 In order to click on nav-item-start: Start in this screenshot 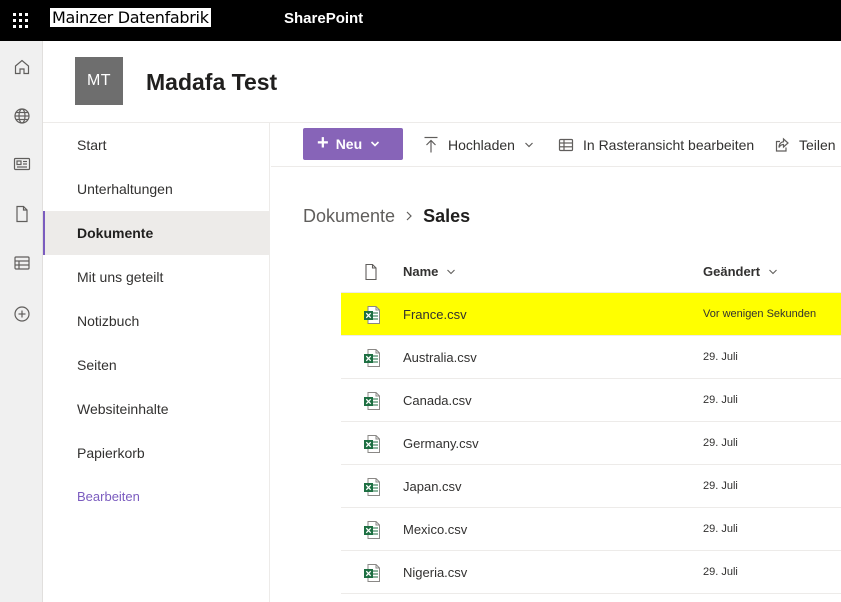, I will do `click(156, 145)`.